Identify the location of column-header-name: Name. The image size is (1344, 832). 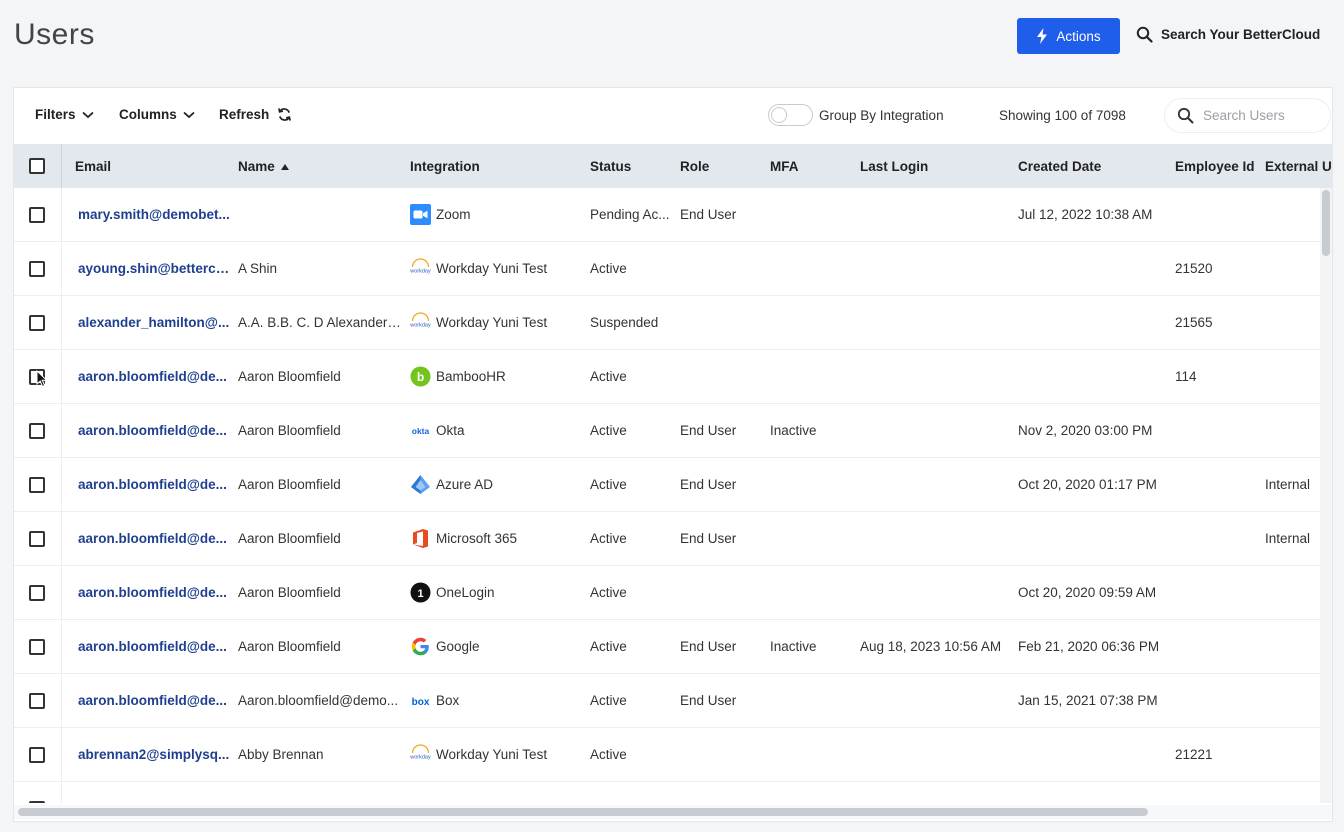
(263, 166).